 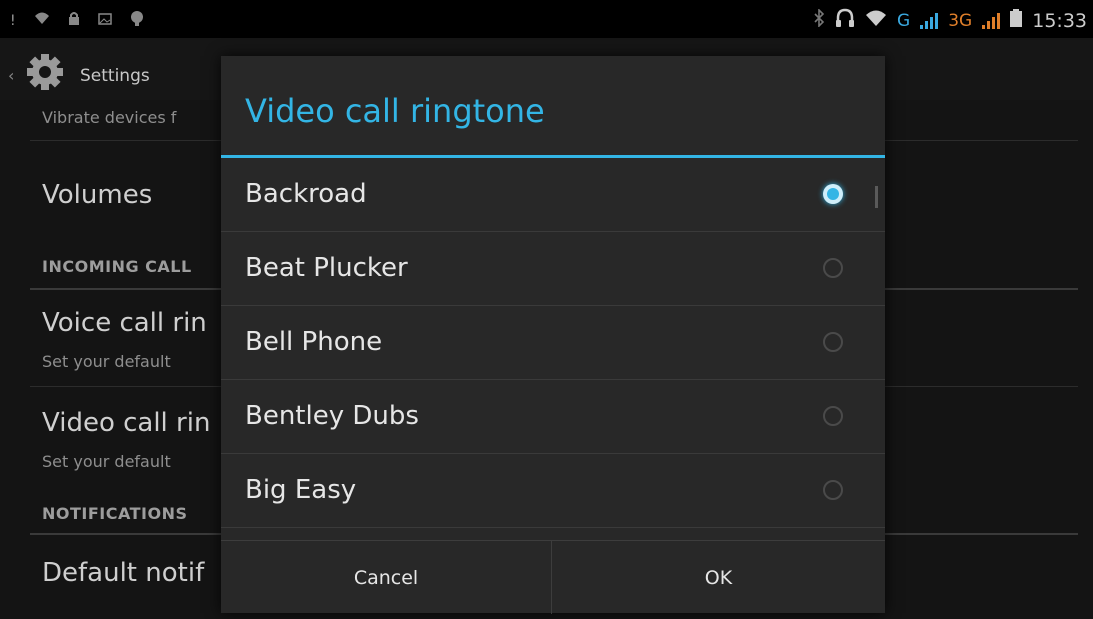 What do you see at coordinates (115, 513) in the screenshot?
I see `notifications-header: NOTIFICATIONS` at bounding box center [115, 513].